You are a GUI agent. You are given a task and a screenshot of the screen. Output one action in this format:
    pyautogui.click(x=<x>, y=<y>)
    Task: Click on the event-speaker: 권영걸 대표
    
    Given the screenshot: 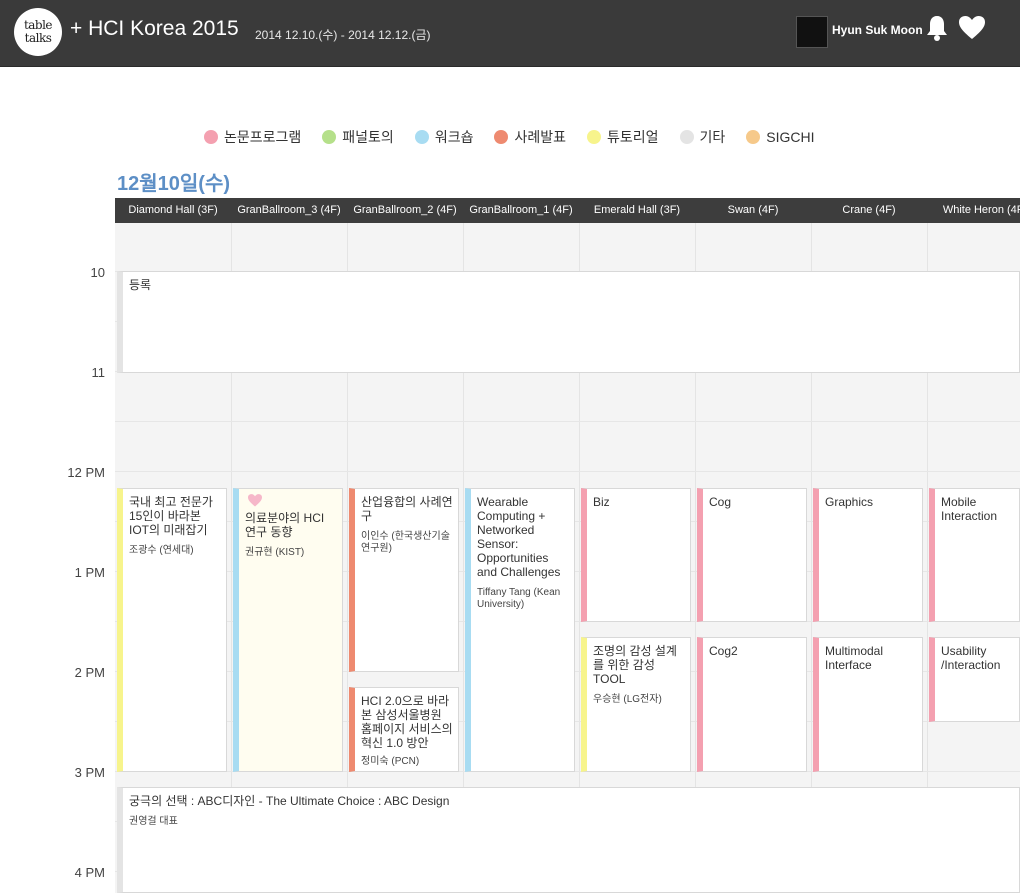 What is the action you would take?
    pyautogui.click(x=153, y=821)
    